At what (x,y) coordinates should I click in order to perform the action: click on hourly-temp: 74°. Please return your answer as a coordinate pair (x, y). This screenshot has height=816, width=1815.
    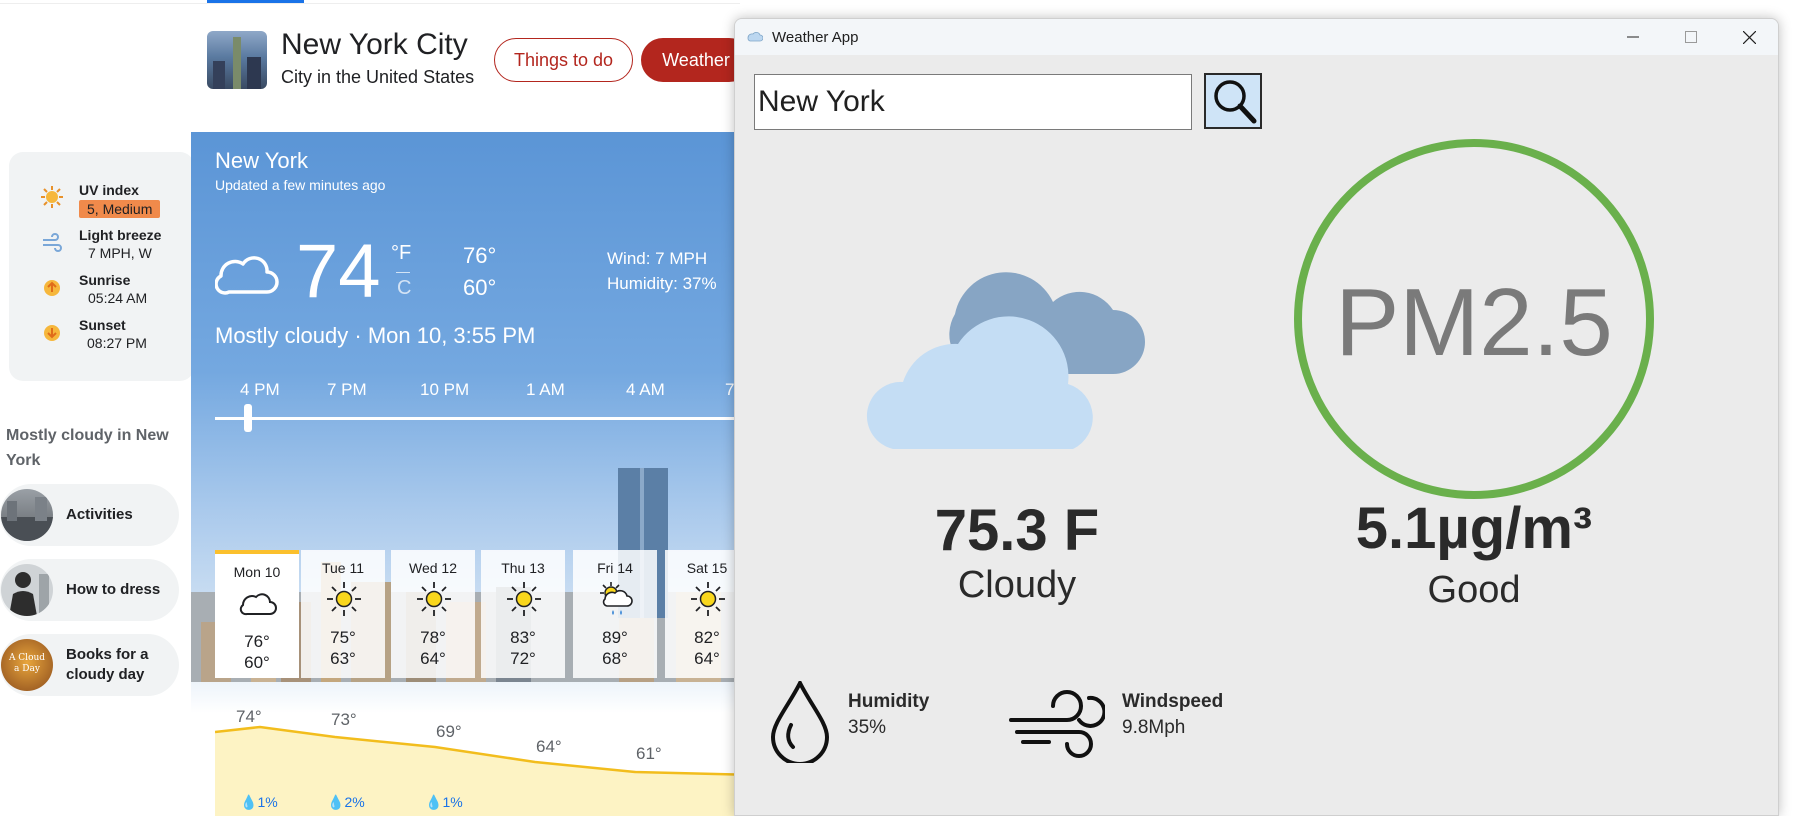
    Looking at the image, I should click on (249, 716).